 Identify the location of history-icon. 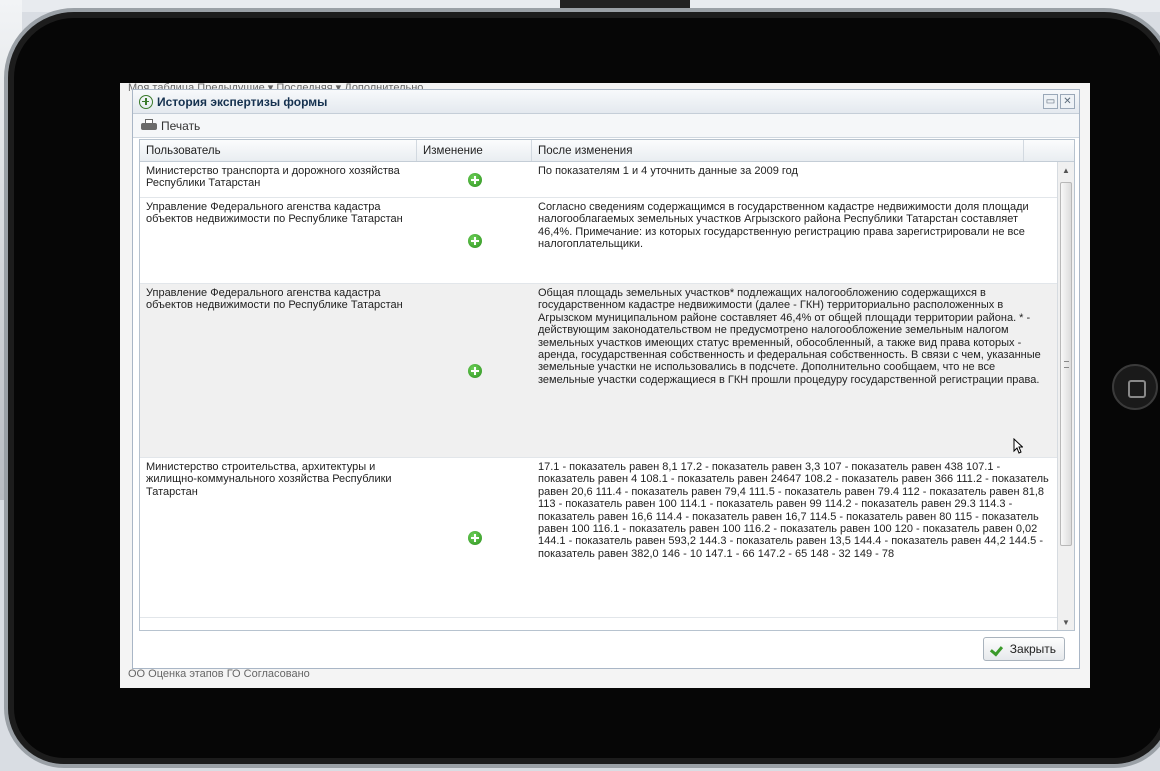
(146, 101).